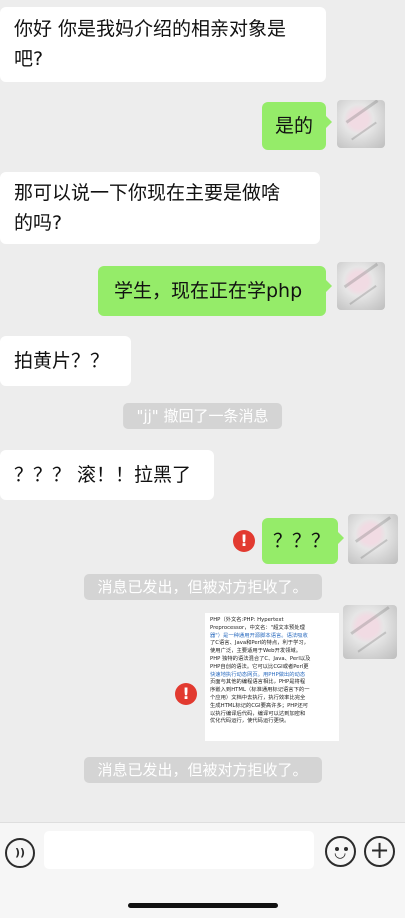 This screenshot has height=918, width=405. What do you see at coordinates (29, 59) in the screenshot?
I see `message-text-line: 吧?` at bounding box center [29, 59].